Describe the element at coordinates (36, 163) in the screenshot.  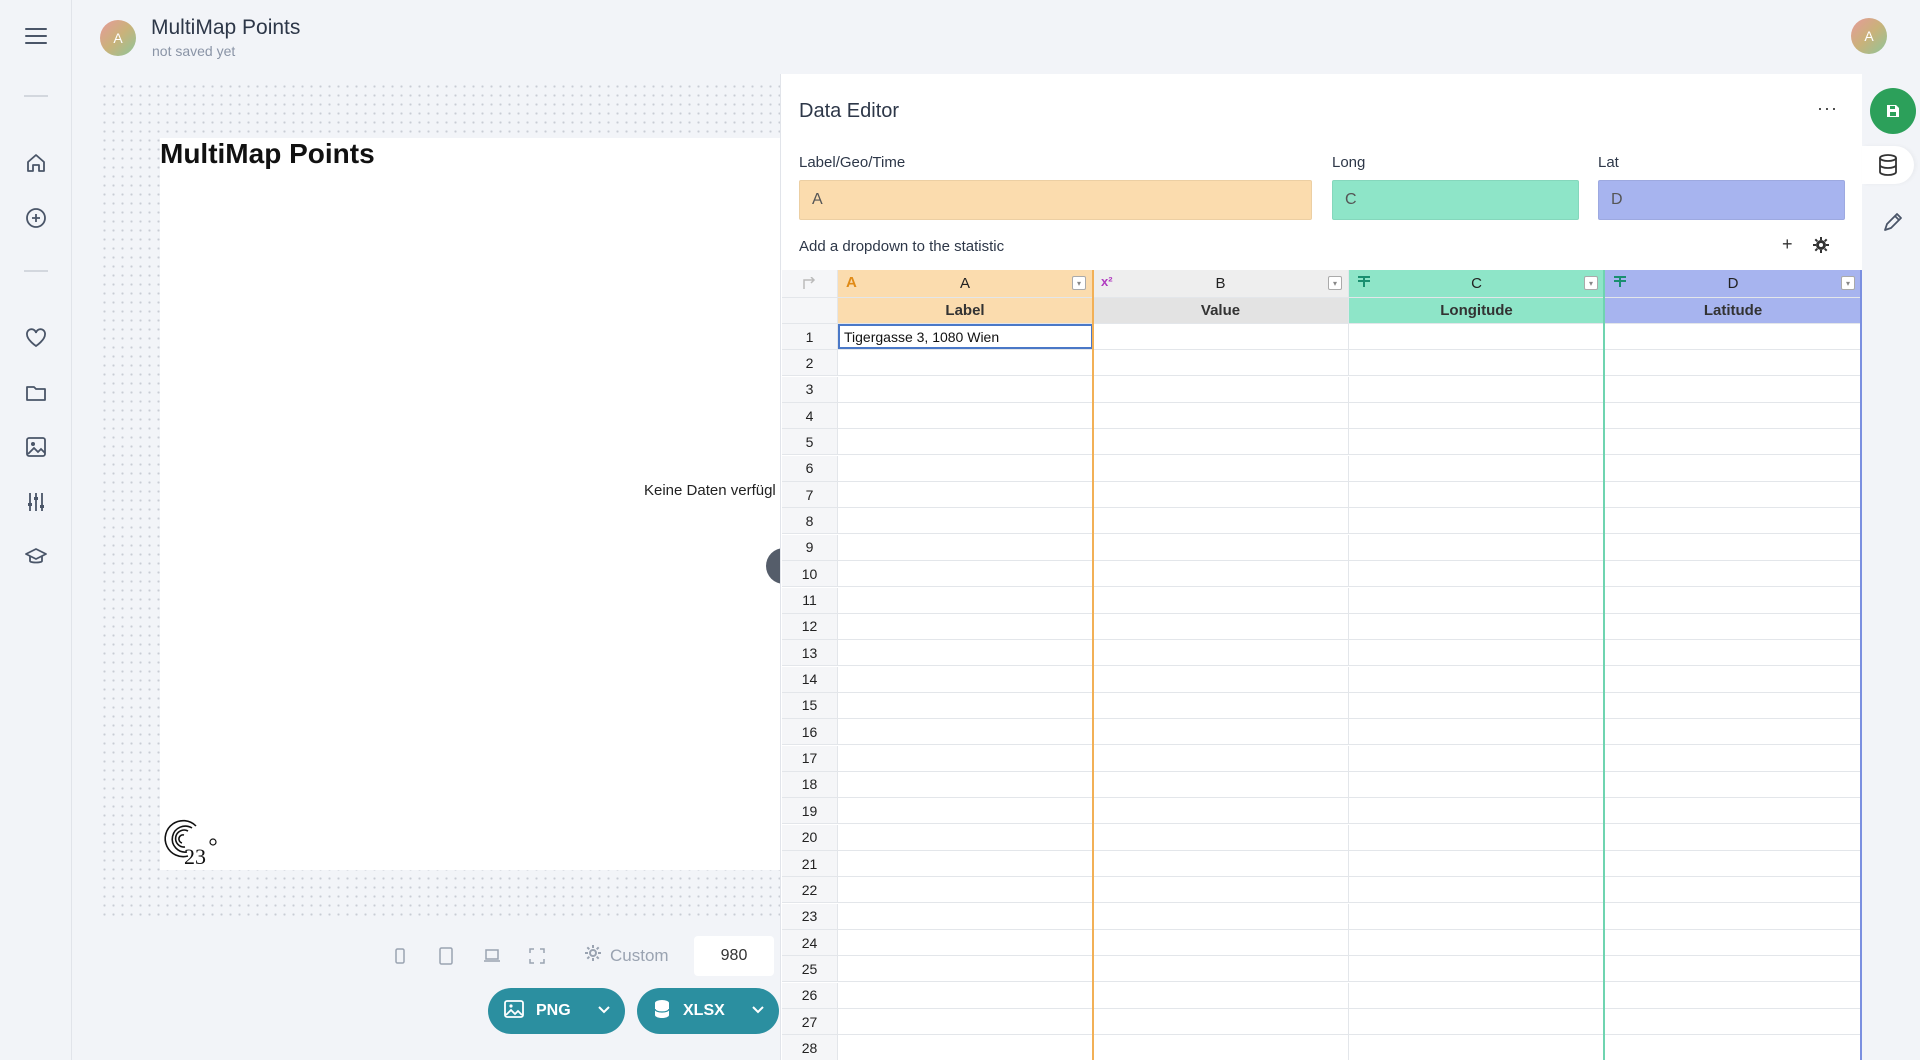
I see `home-icon` at that location.